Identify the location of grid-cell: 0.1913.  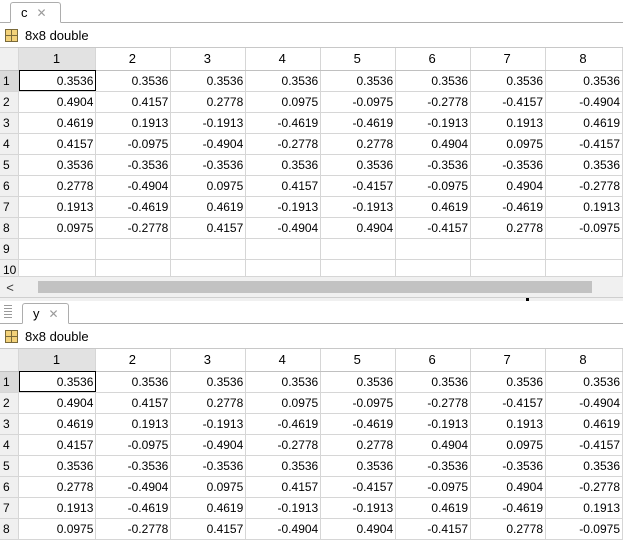
(584, 508).